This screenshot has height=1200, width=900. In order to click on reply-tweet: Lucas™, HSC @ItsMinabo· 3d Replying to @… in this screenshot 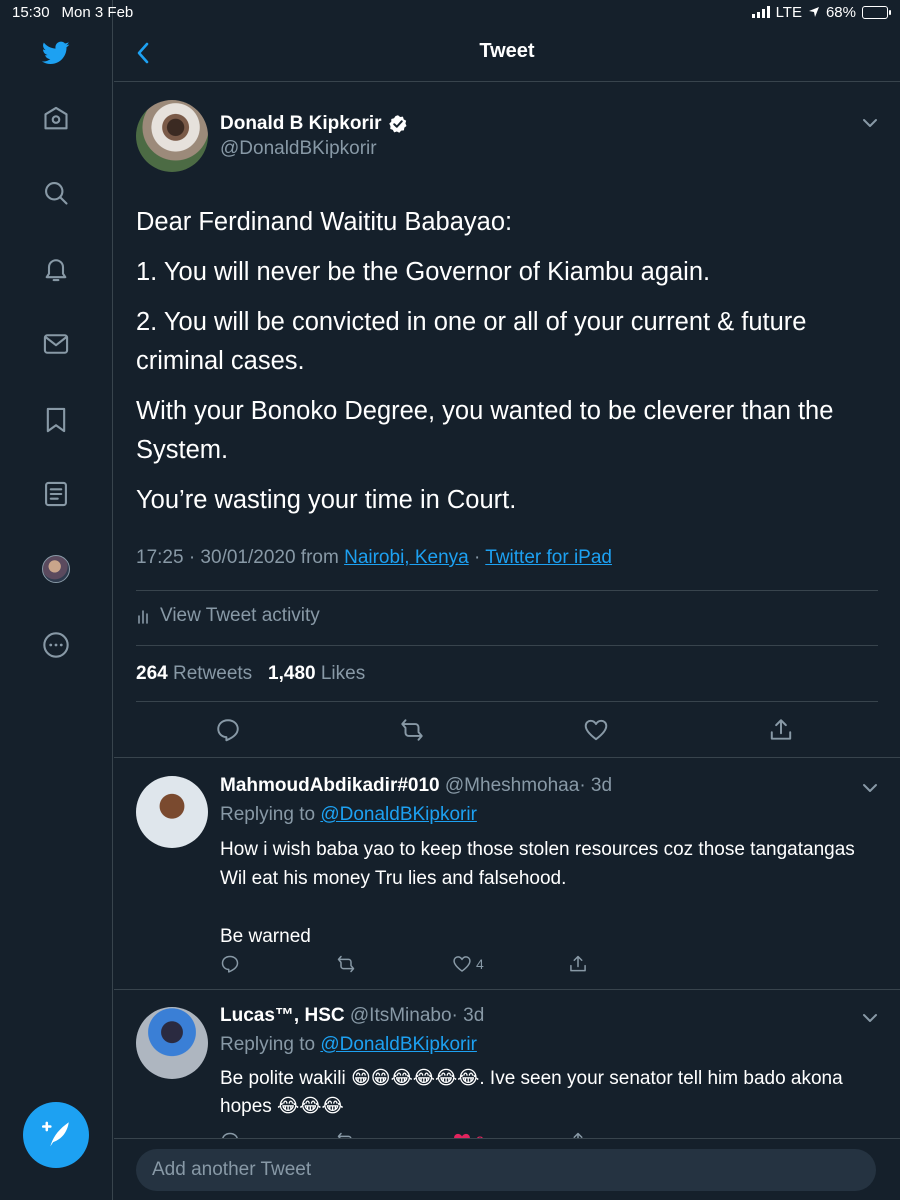, I will do `click(507, 1071)`.